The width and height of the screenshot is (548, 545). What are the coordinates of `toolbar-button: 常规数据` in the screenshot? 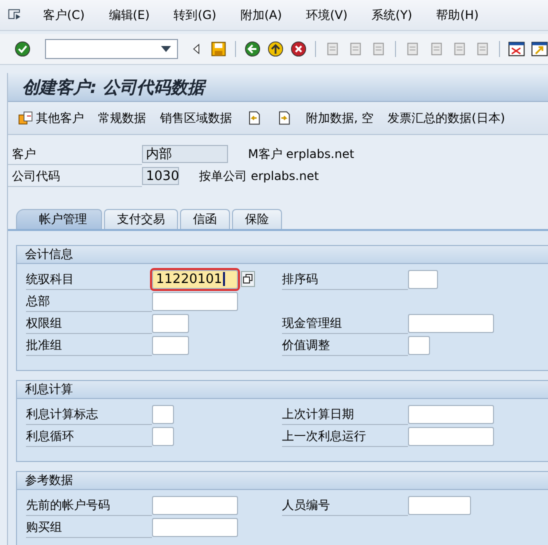 It's located at (122, 118).